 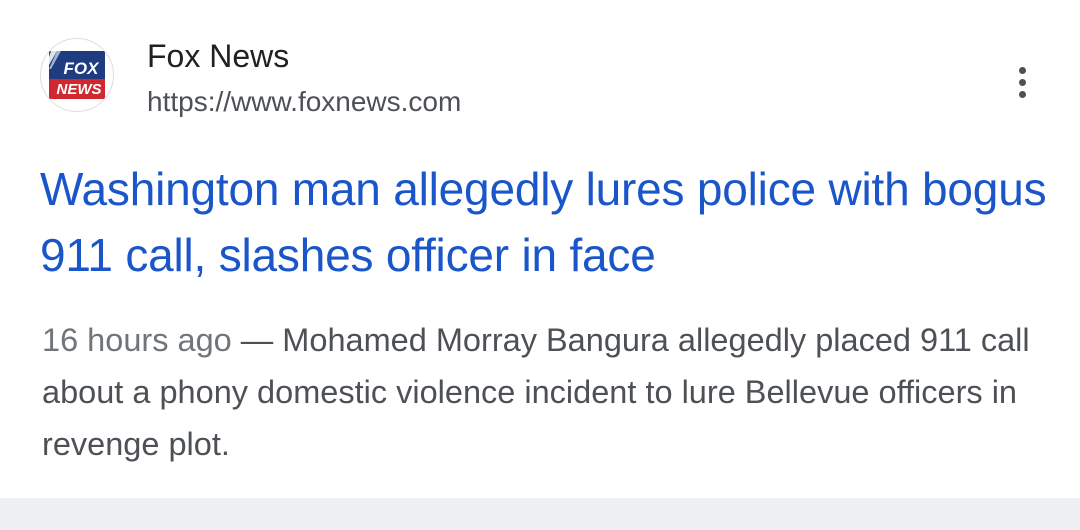 I want to click on source-url: https://www.foxnews.com, so click(x=304, y=102).